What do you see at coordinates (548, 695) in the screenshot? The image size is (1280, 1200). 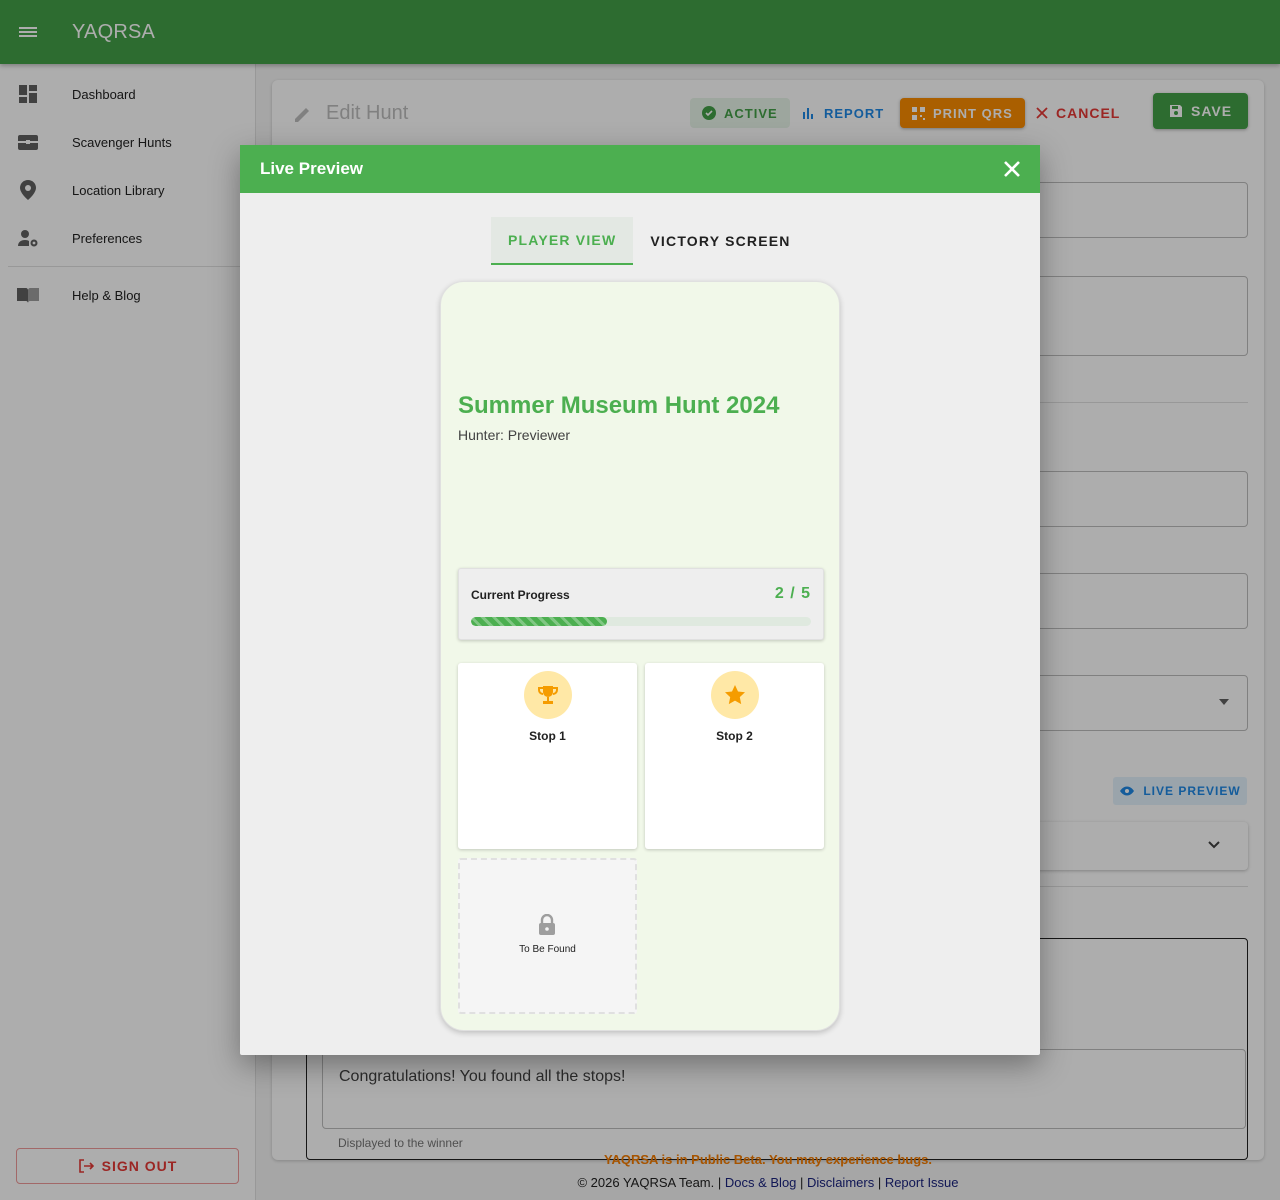 I see `trophy-icon` at bounding box center [548, 695].